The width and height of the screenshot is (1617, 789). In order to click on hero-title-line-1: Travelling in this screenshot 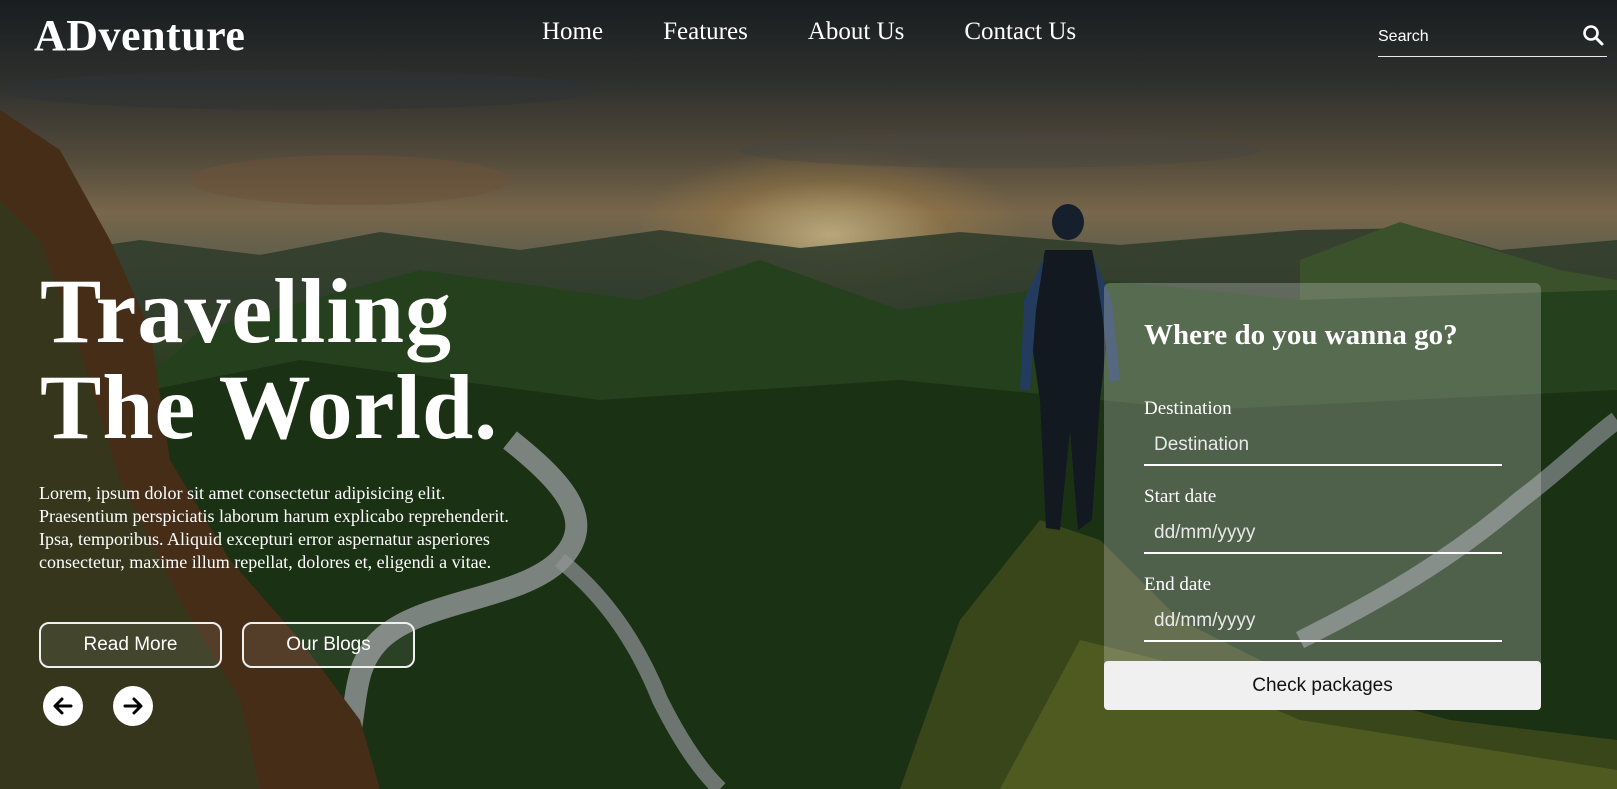, I will do `click(246, 311)`.